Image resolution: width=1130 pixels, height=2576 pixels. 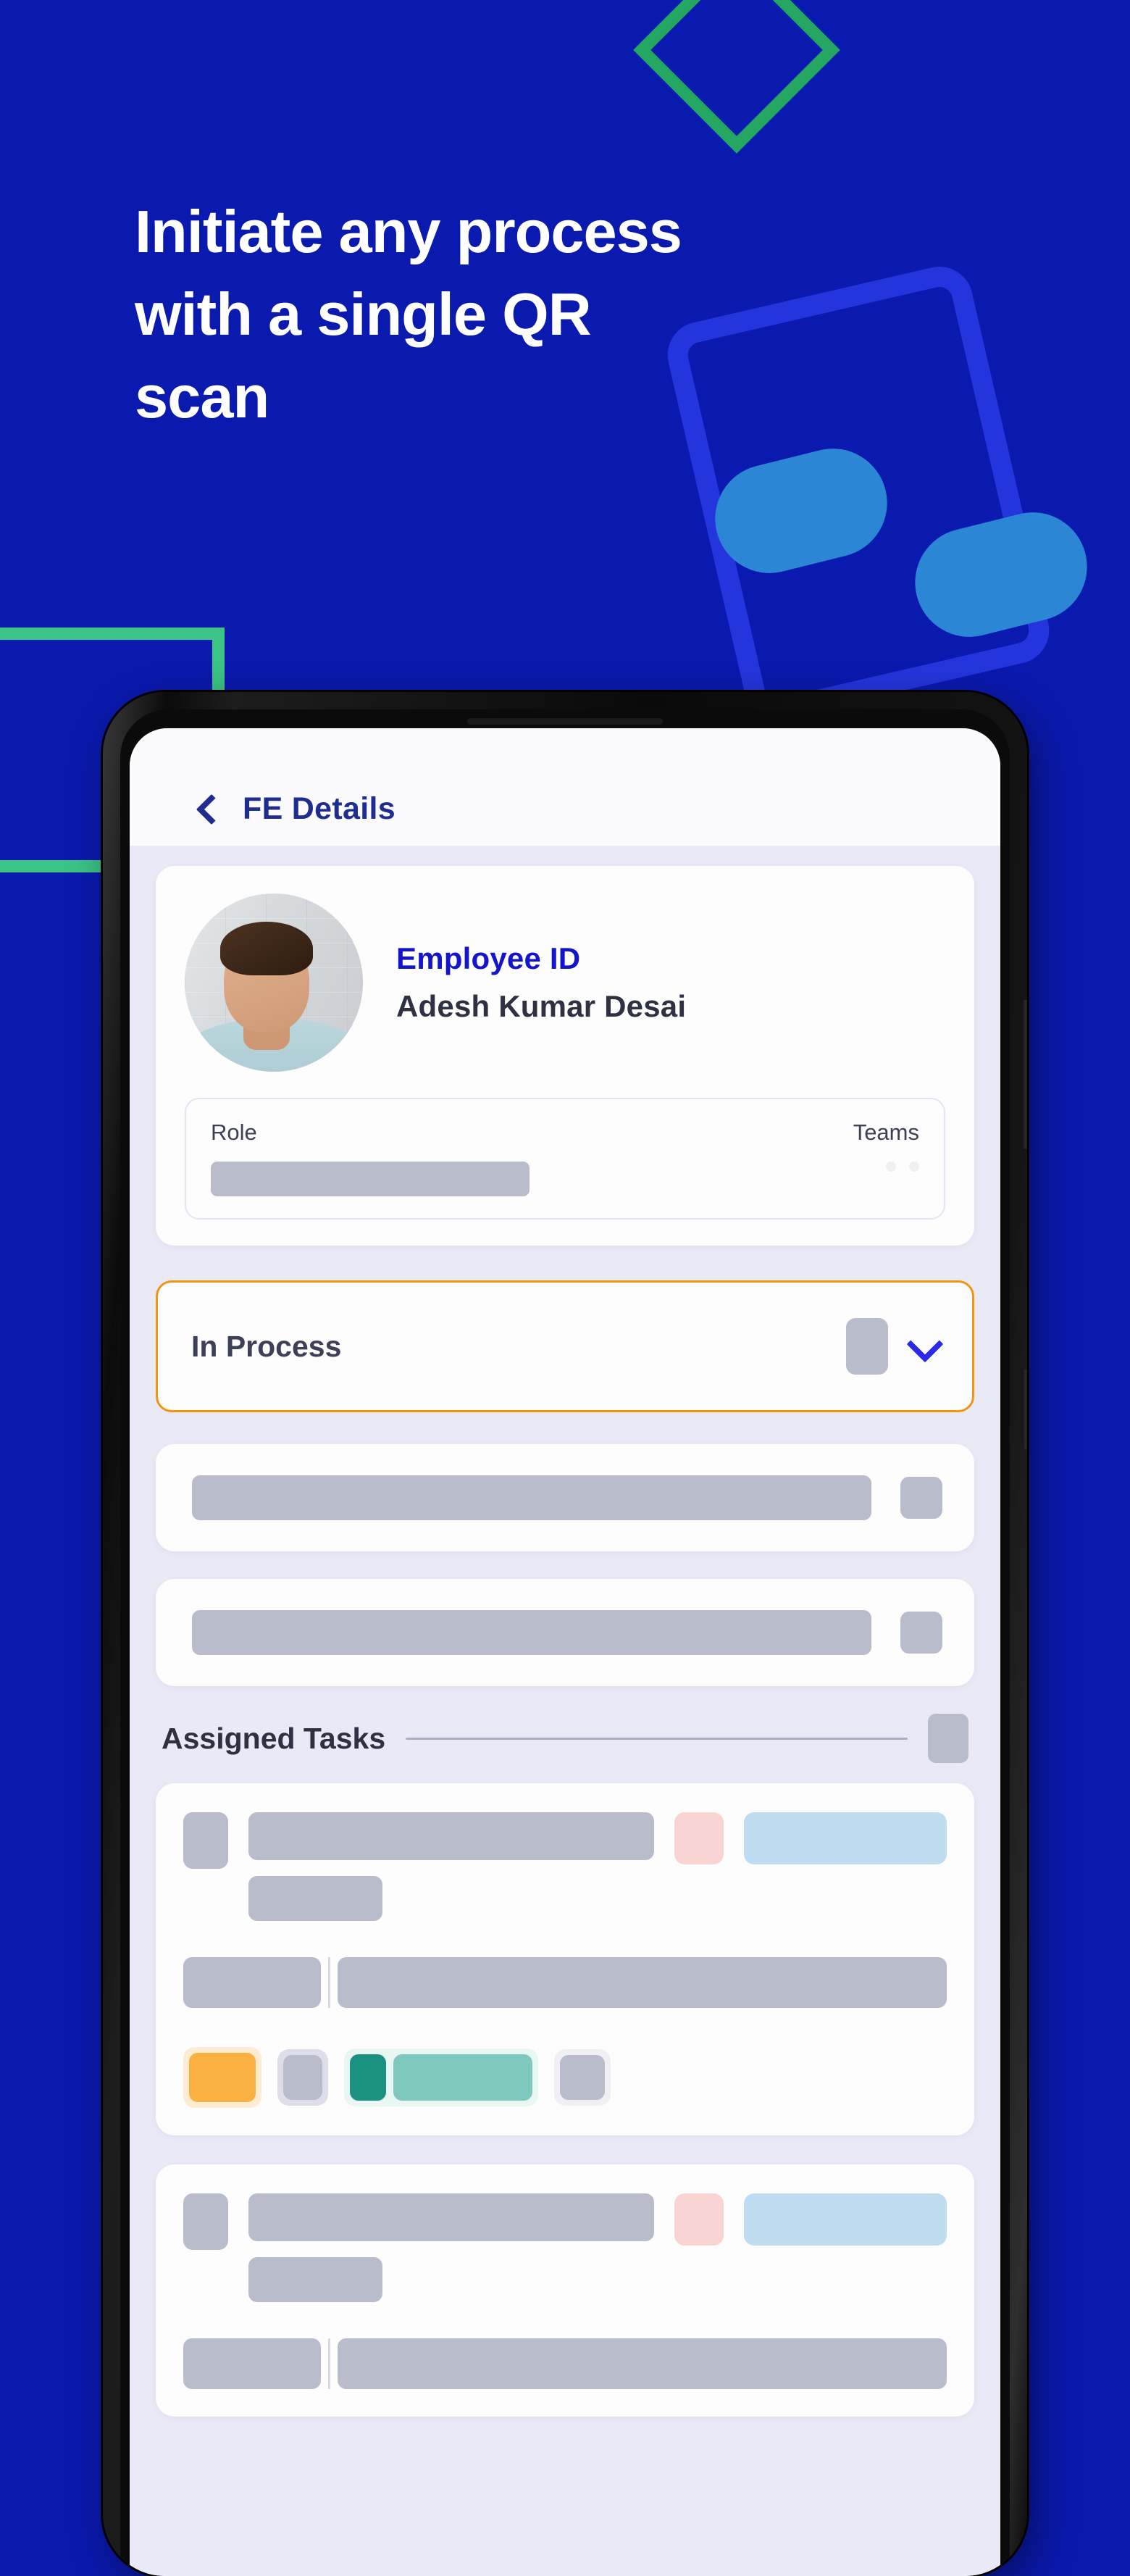 I want to click on teams-label: Teams, so click(x=886, y=1132).